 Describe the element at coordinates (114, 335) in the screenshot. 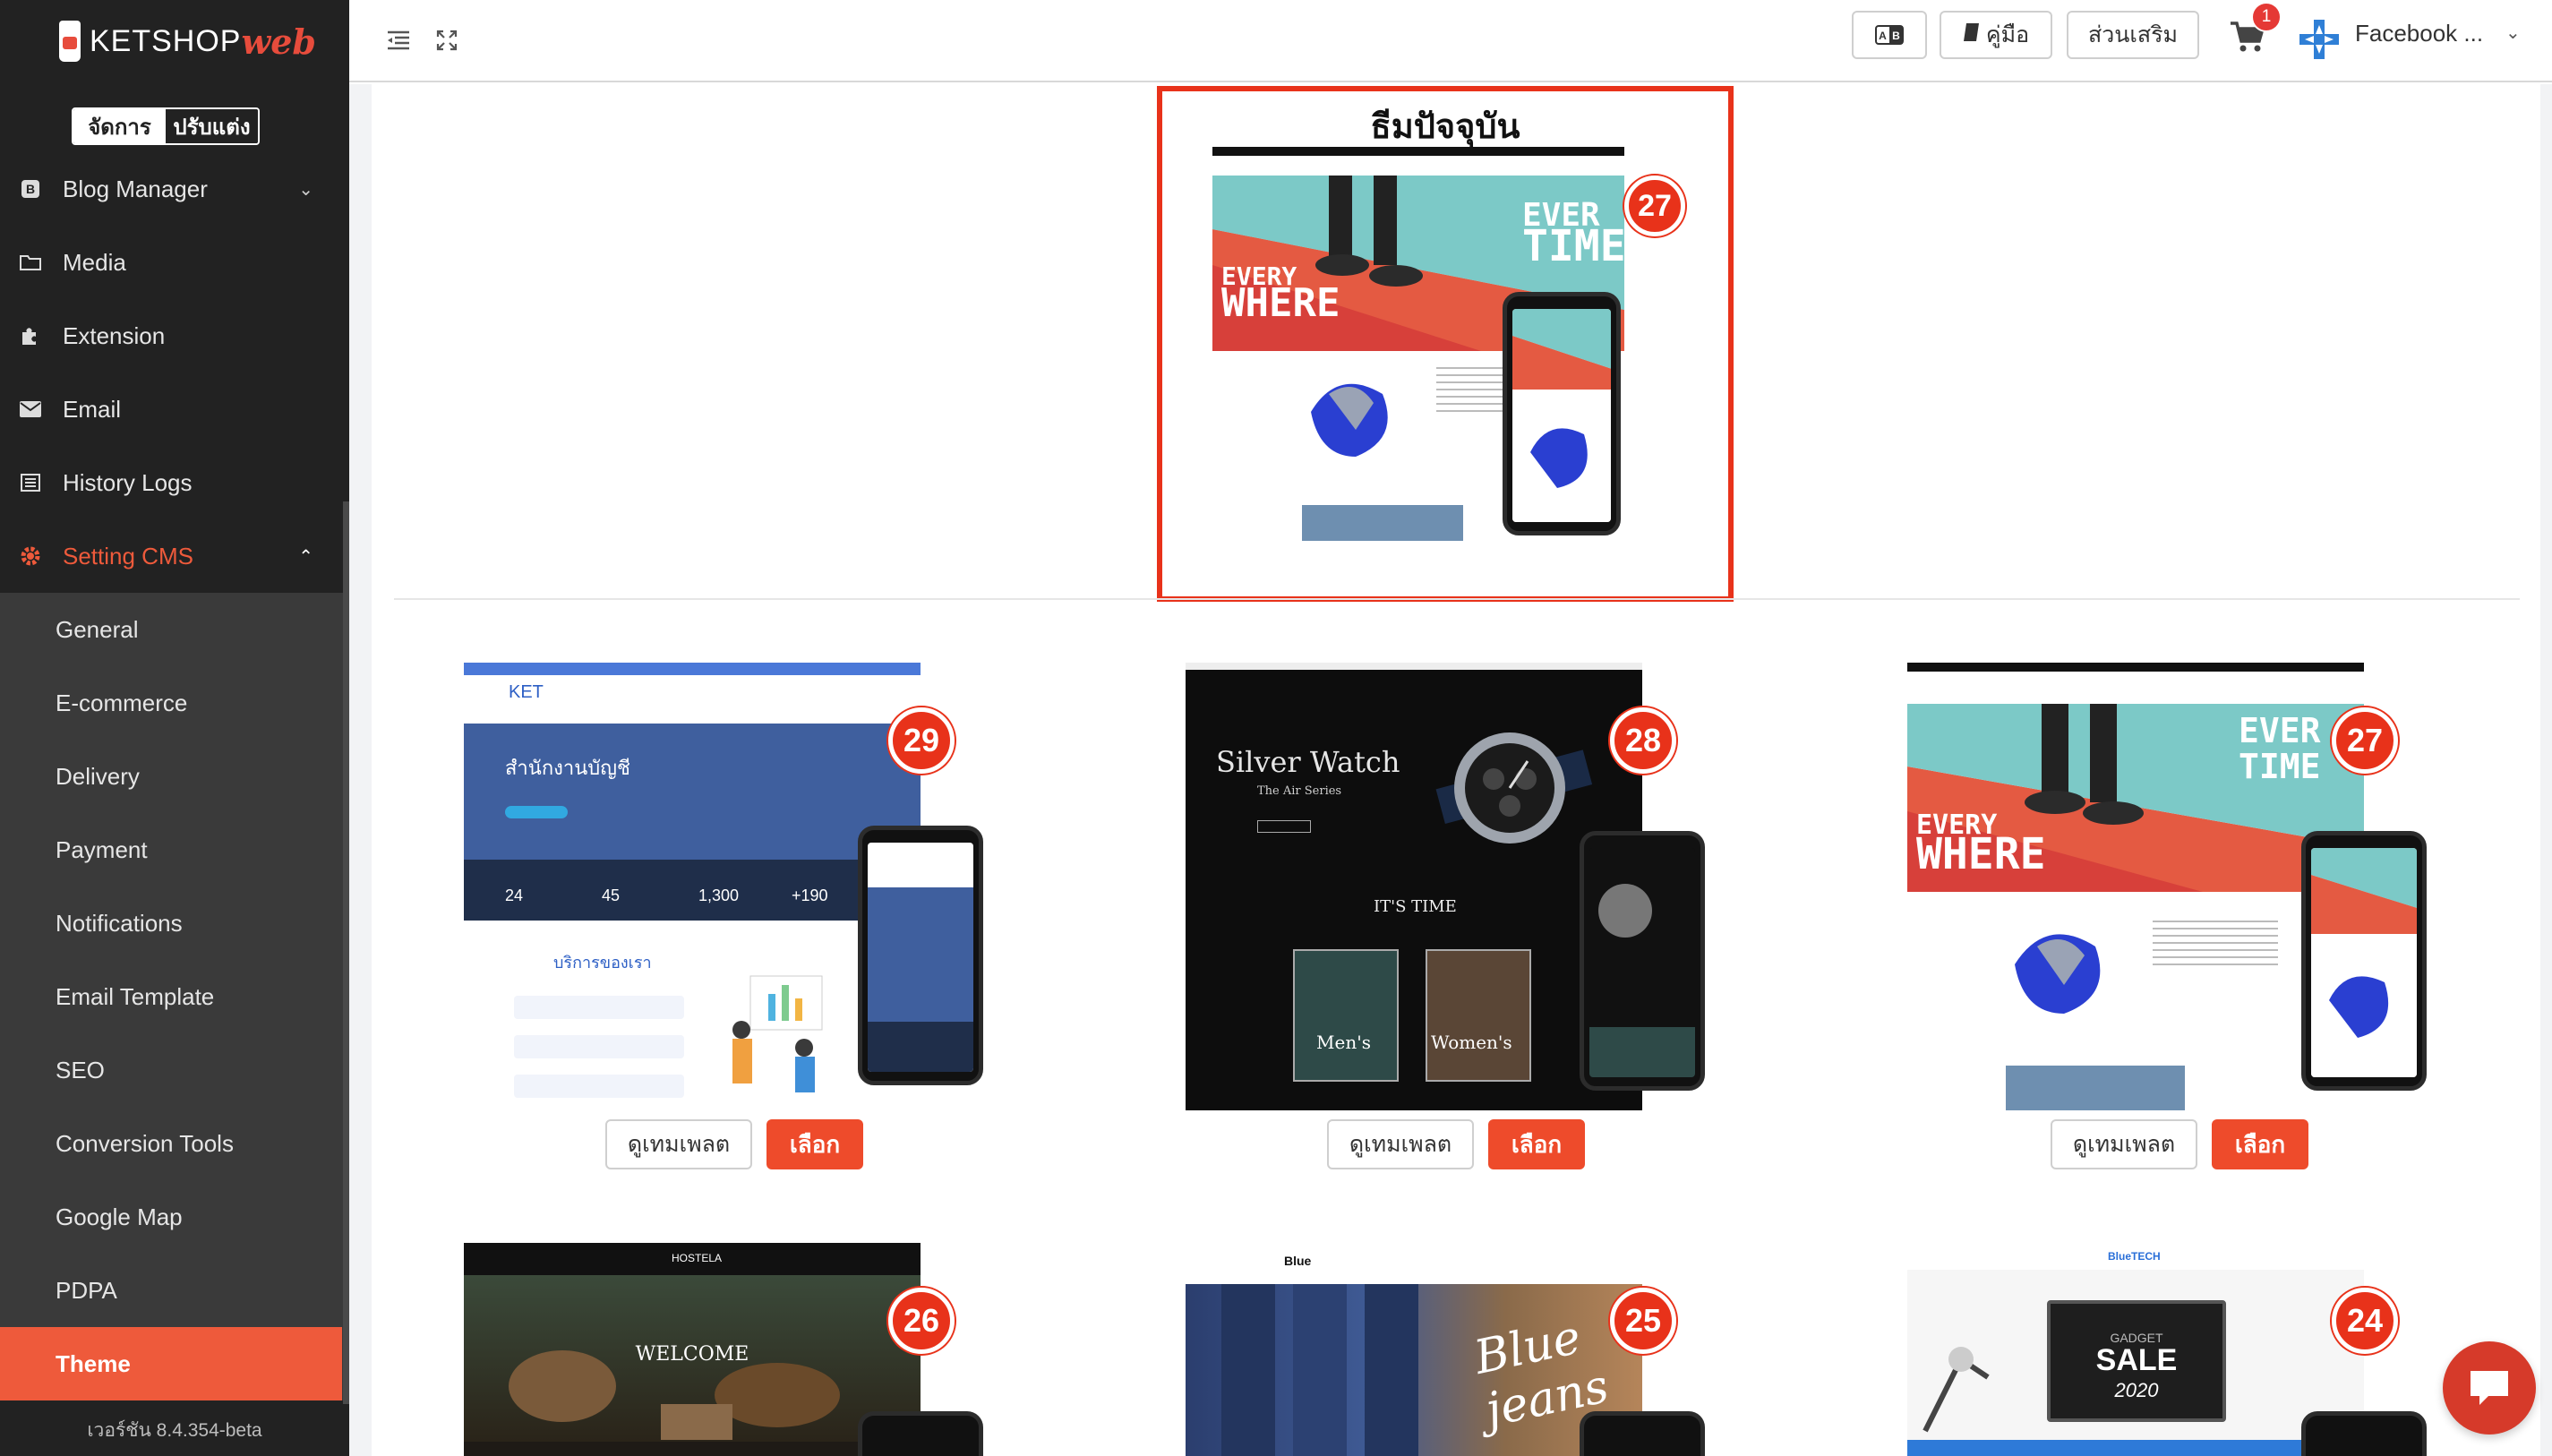

I see `sidebar-item-label: Extension` at that location.